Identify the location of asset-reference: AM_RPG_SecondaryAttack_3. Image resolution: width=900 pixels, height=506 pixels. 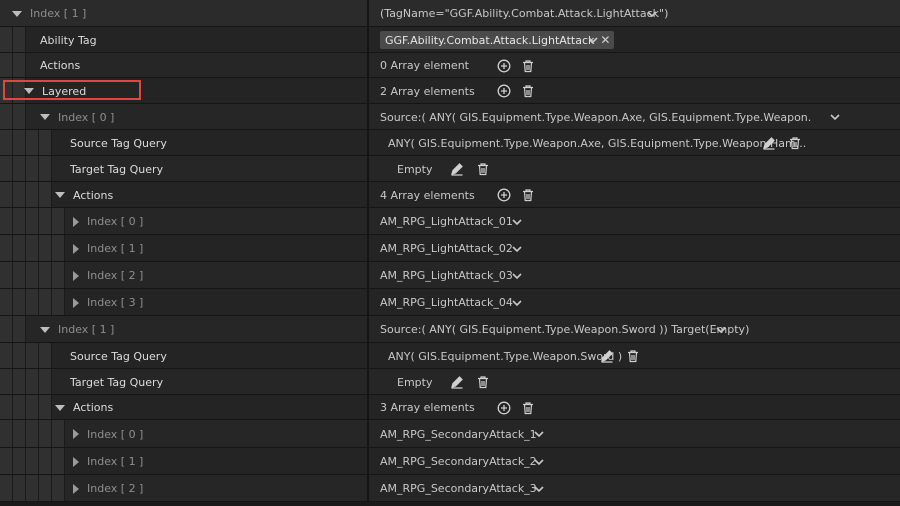
(458, 488).